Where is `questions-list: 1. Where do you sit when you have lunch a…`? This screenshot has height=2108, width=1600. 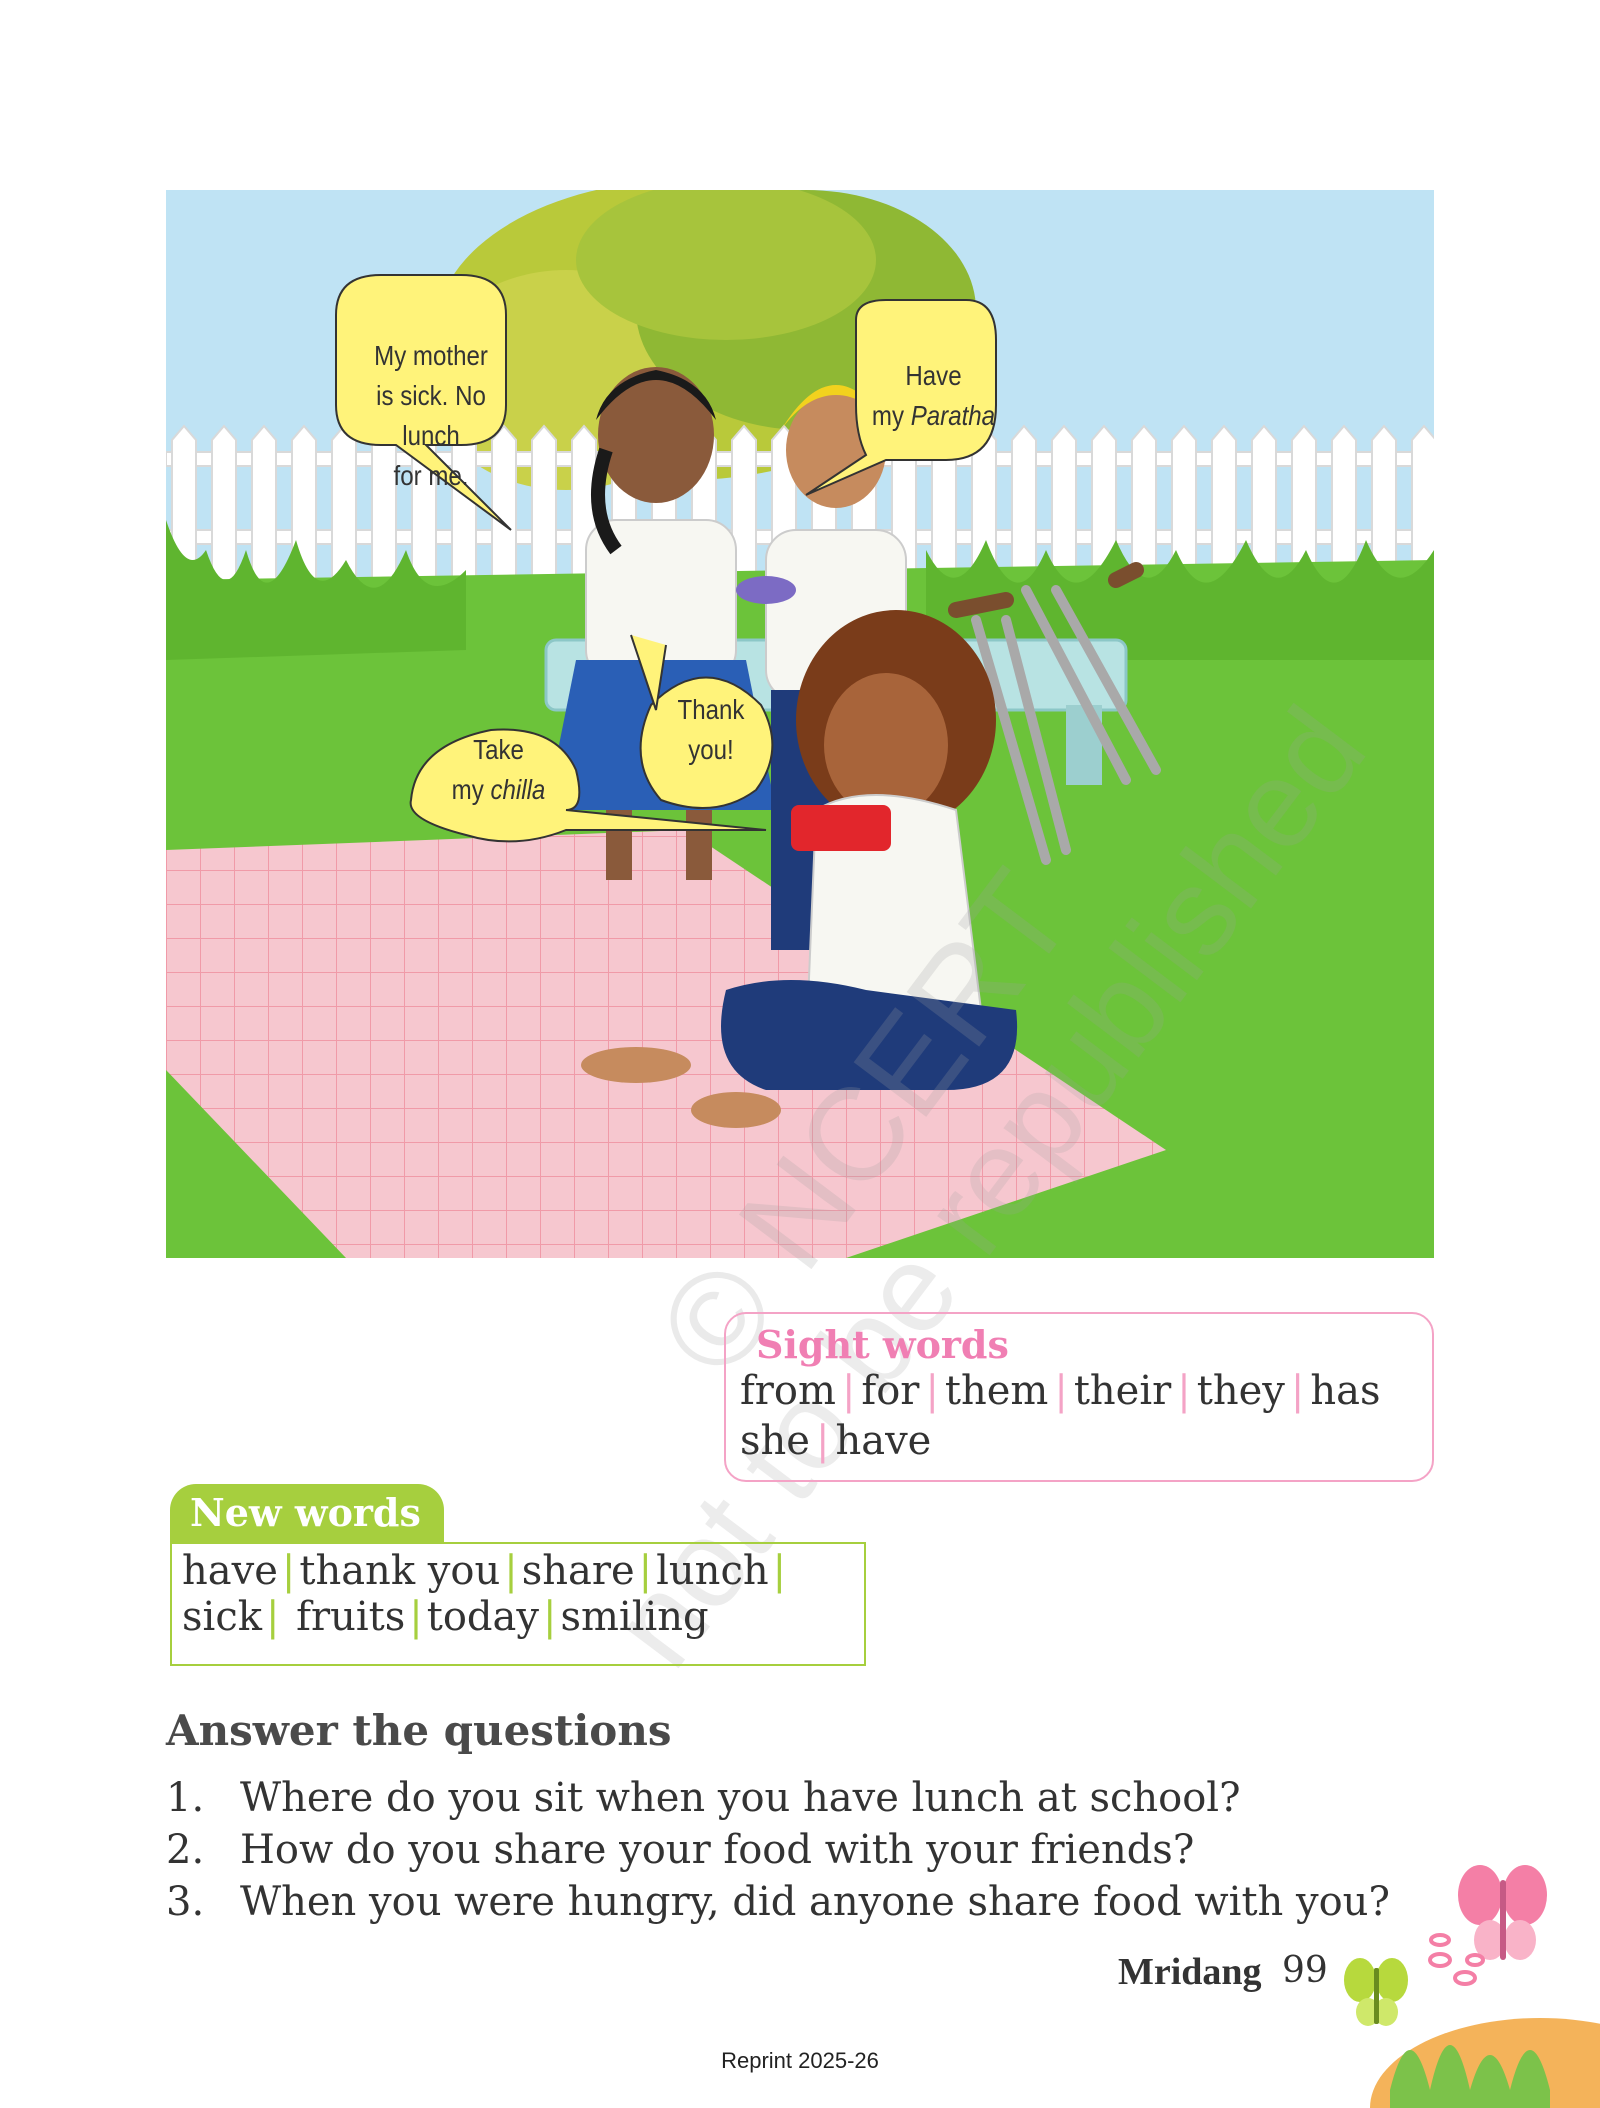 questions-list: 1. Where do you sit when you have lunch a… is located at coordinates (778, 1850).